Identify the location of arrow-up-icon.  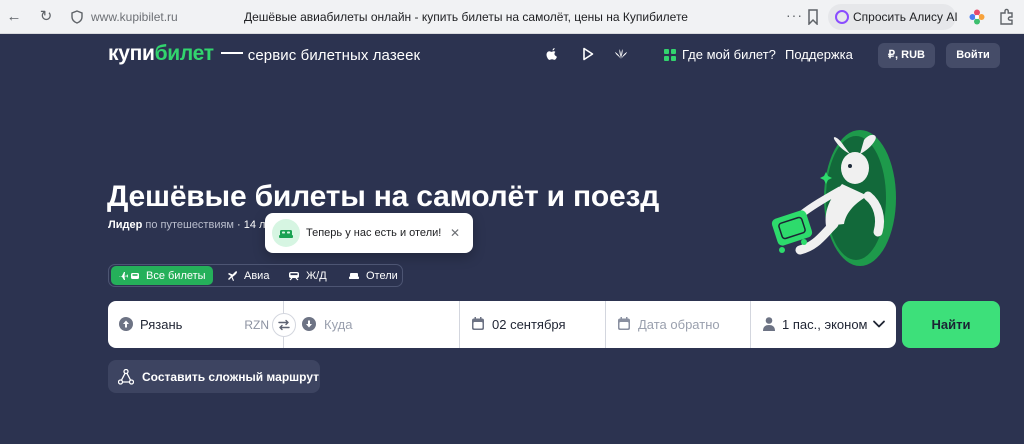
(126, 324).